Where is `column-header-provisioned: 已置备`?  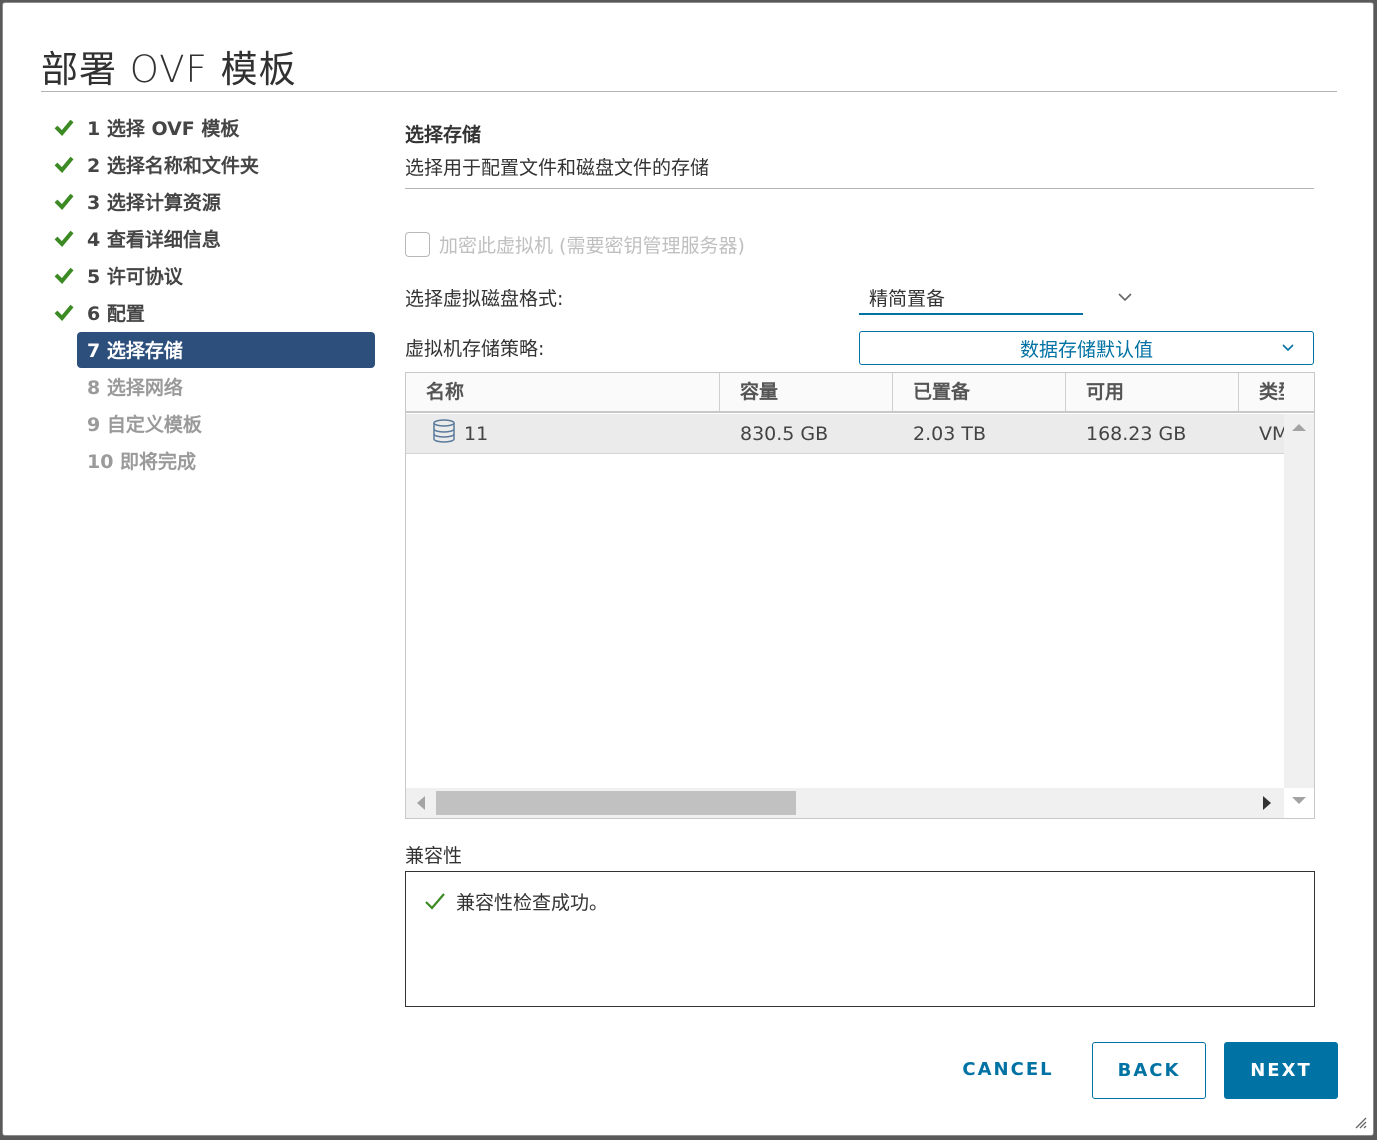
column-header-provisioned: 已置备 is located at coordinates (979, 392).